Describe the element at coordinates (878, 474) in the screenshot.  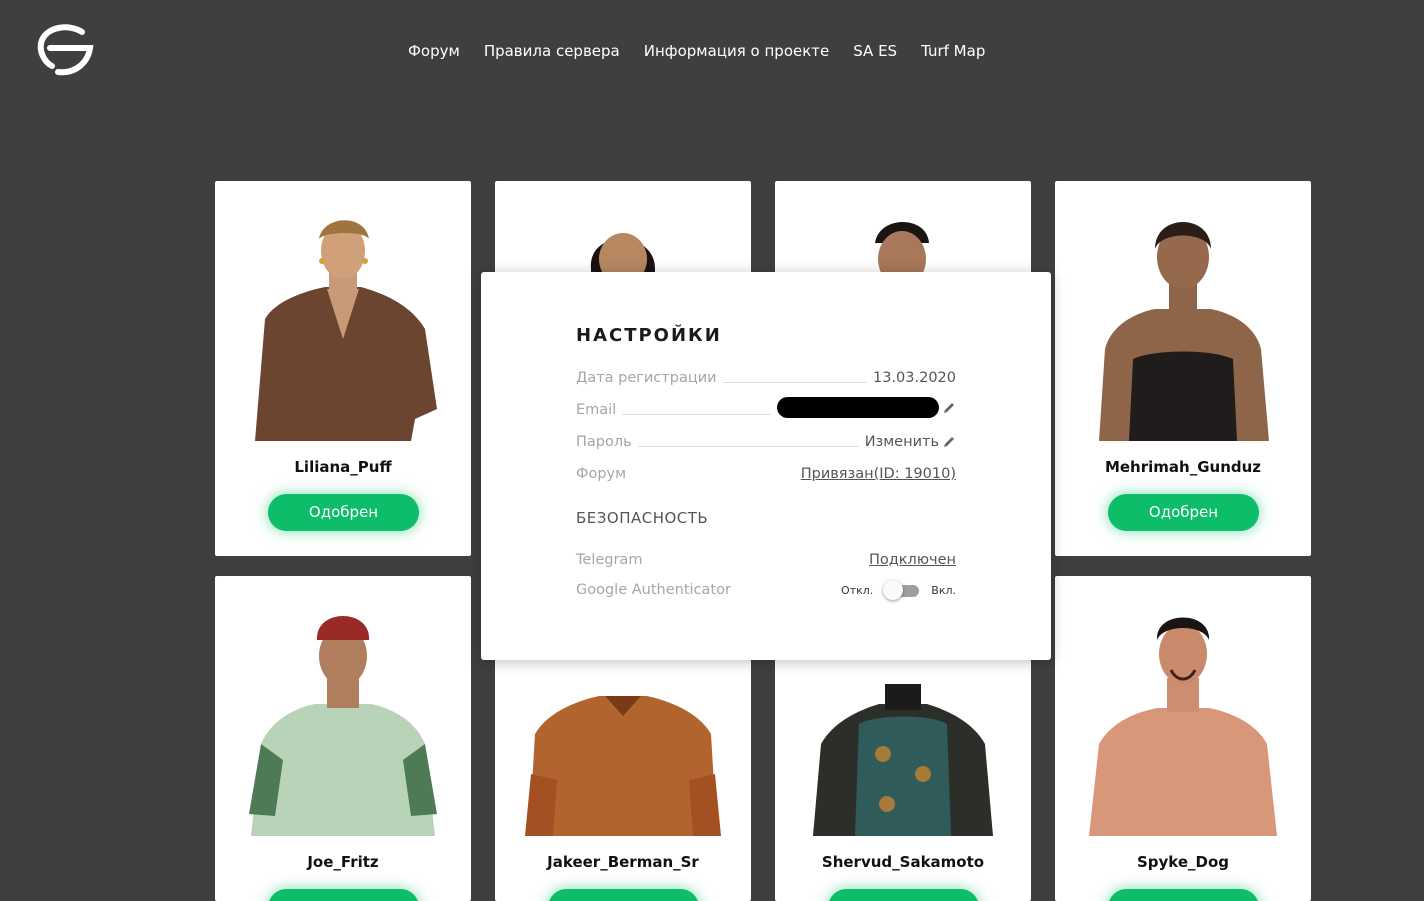
I see `forum-linked-link: Привязан(ID: 19010)` at that location.